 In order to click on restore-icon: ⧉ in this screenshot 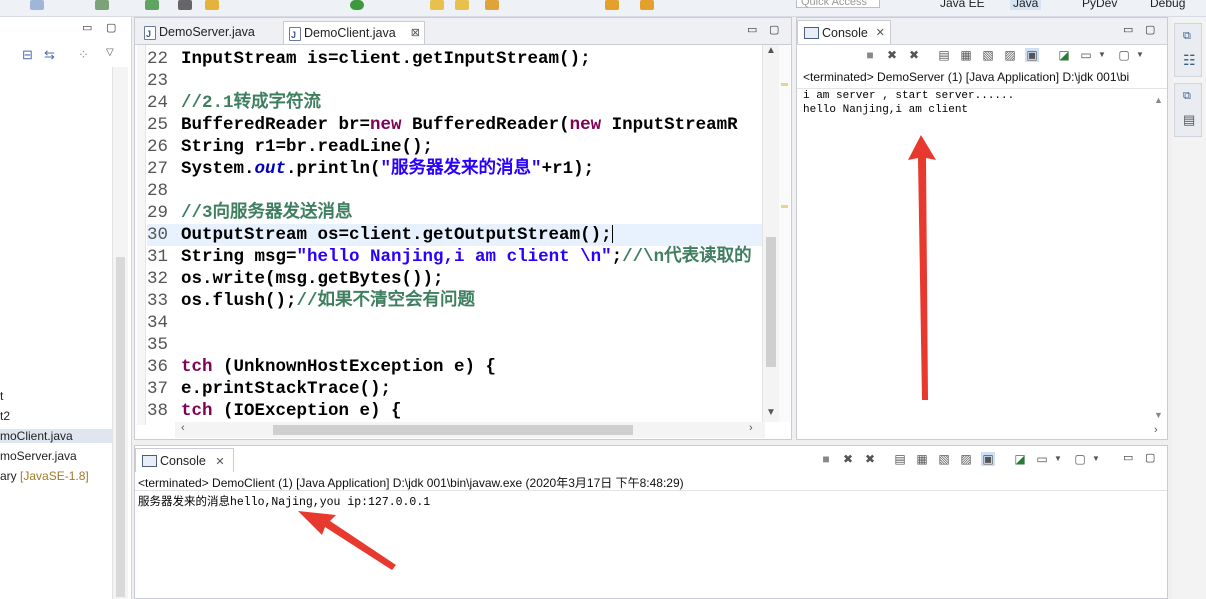, I will do `click(1187, 36)`.